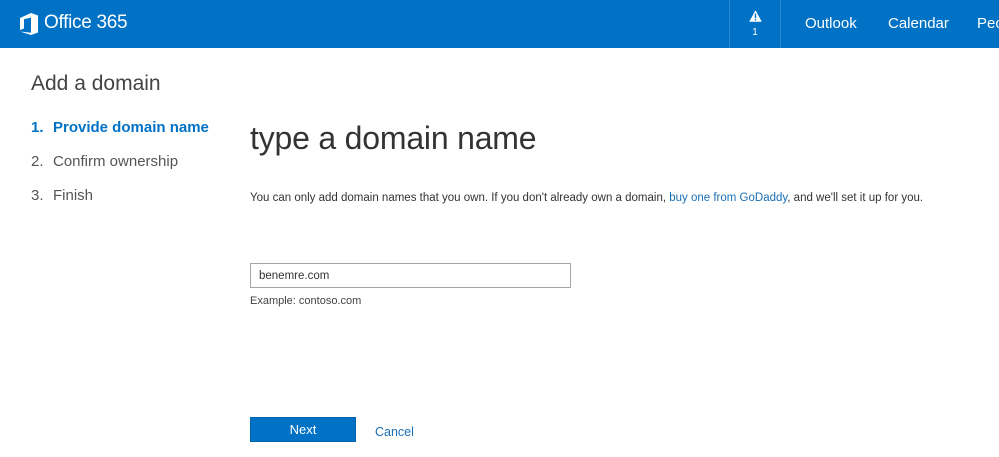 This screenshot has width=999, height=457. Describe the element at coordinates (918, 24) in the screenshot. I see `nav-calendar: Calendar` at that location.